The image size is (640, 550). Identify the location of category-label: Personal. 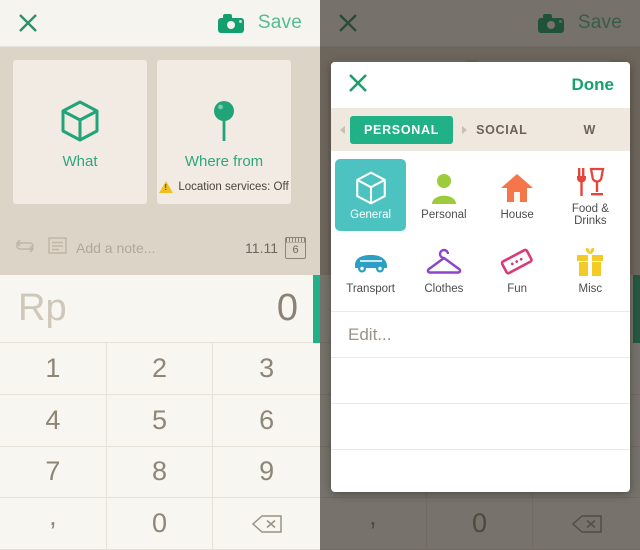
(444, 214).